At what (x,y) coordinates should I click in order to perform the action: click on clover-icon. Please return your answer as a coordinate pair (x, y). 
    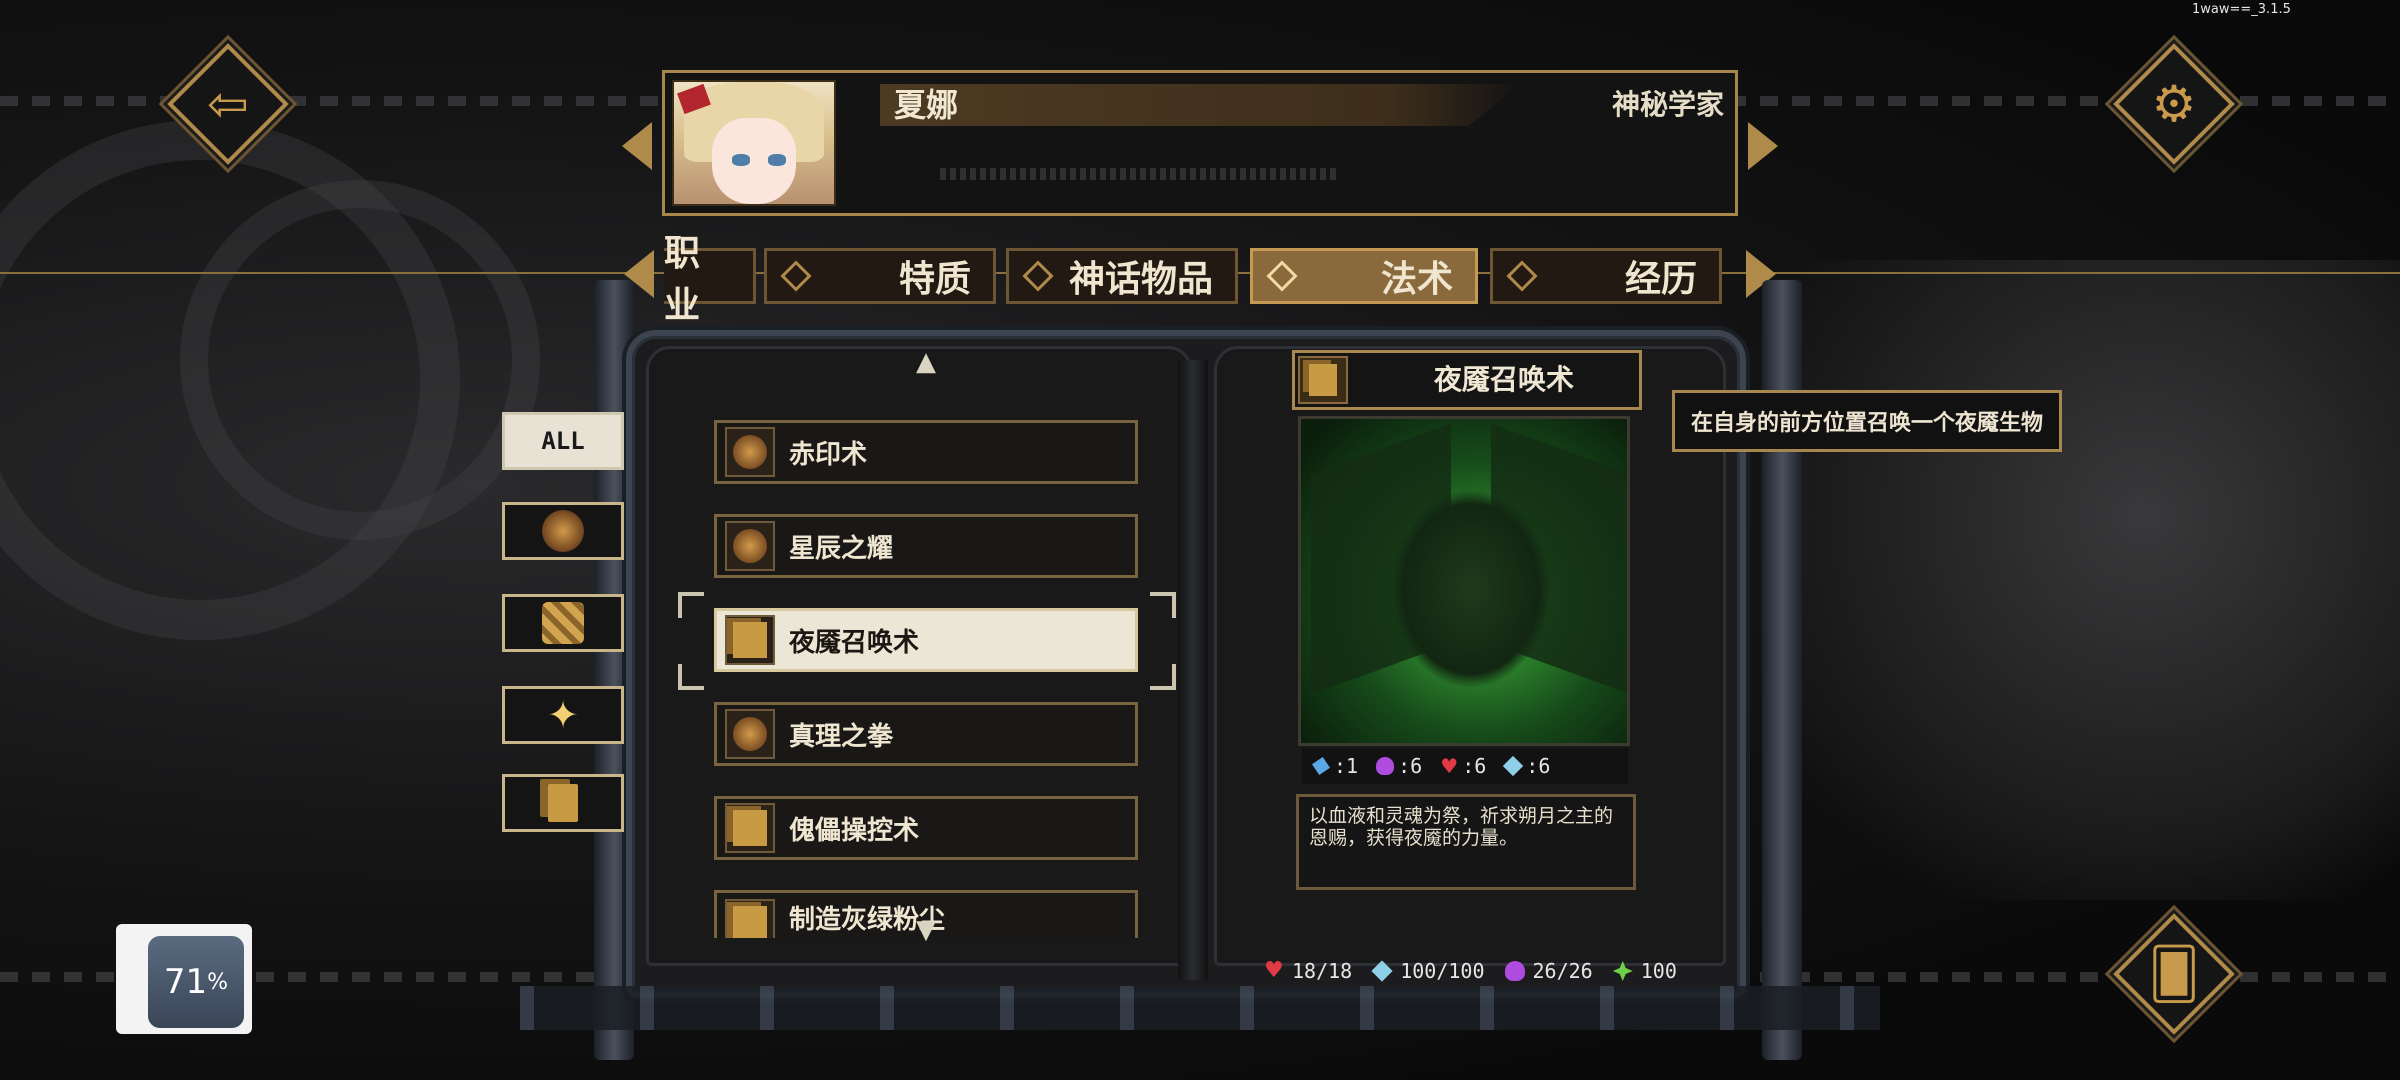
    Looking at the image, I should click on (1622, 971).